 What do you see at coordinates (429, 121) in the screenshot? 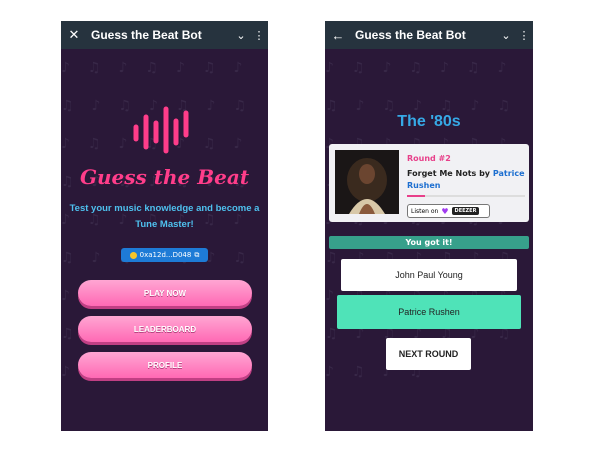
I see `era-title: The '80s` at bounding box center [429, 121].